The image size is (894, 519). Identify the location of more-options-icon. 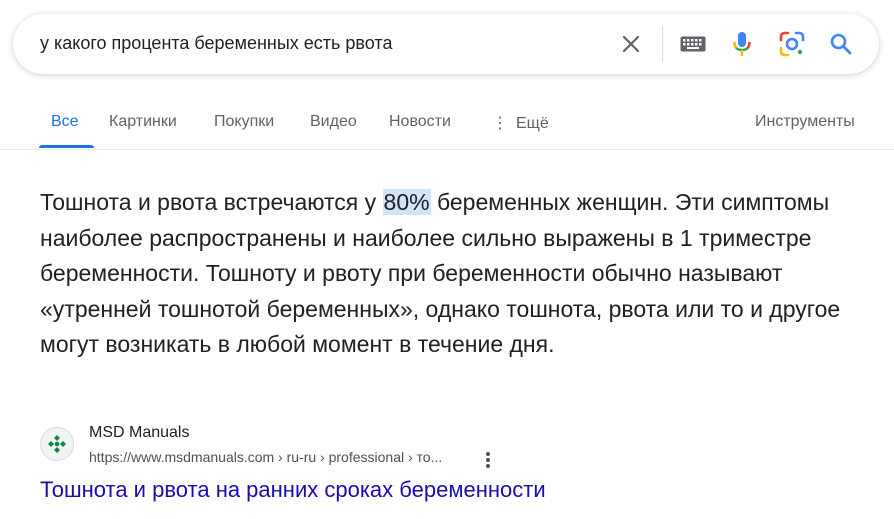
(488, 460).